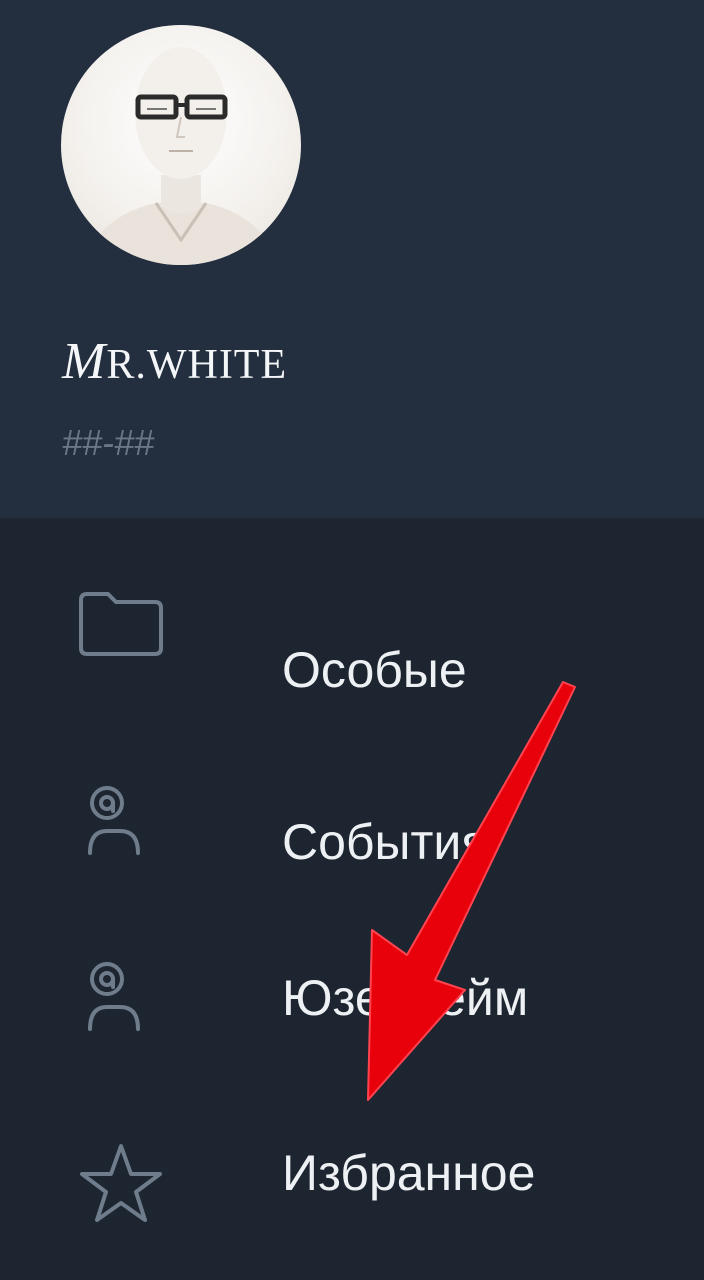 The image size is (704, 1280). I want to click on menu-item-label: События, so click(385, 842).